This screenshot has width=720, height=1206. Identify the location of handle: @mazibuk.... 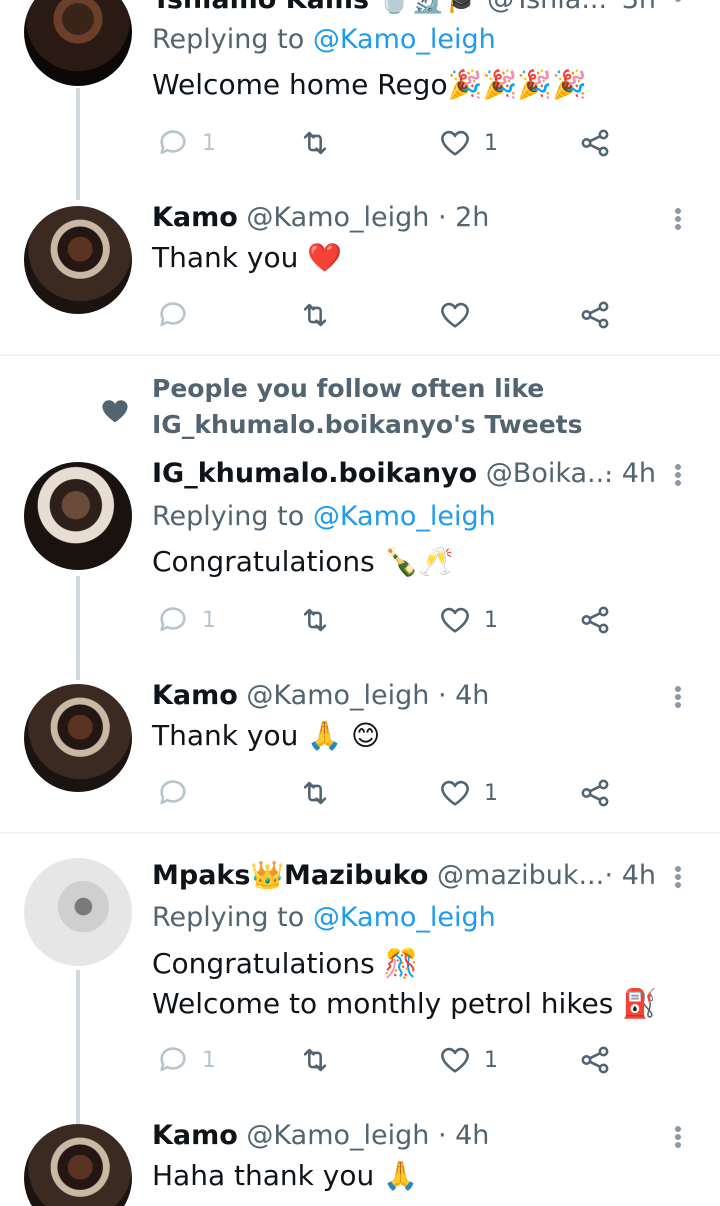
(520, 875).